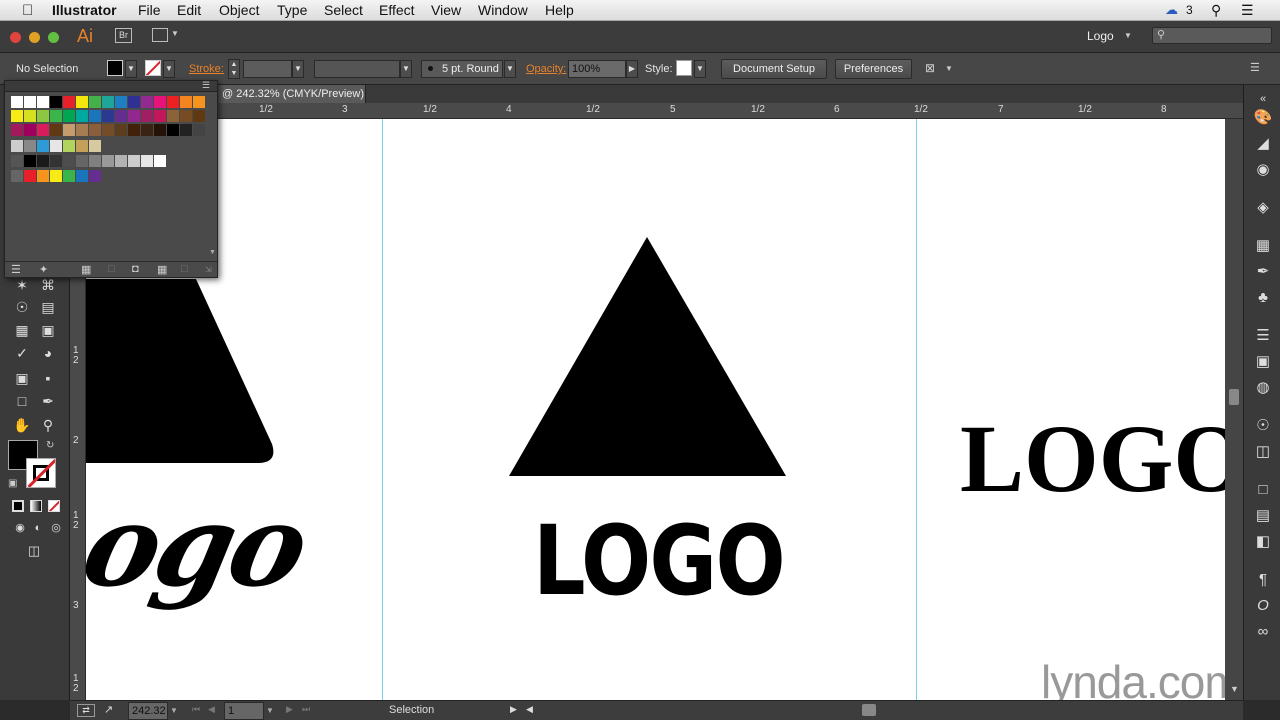 Image resolution: width=1280 pixels, height=720 pixels. I want to click on control-panel-menu-icon: ☰, so click(1255, 67).